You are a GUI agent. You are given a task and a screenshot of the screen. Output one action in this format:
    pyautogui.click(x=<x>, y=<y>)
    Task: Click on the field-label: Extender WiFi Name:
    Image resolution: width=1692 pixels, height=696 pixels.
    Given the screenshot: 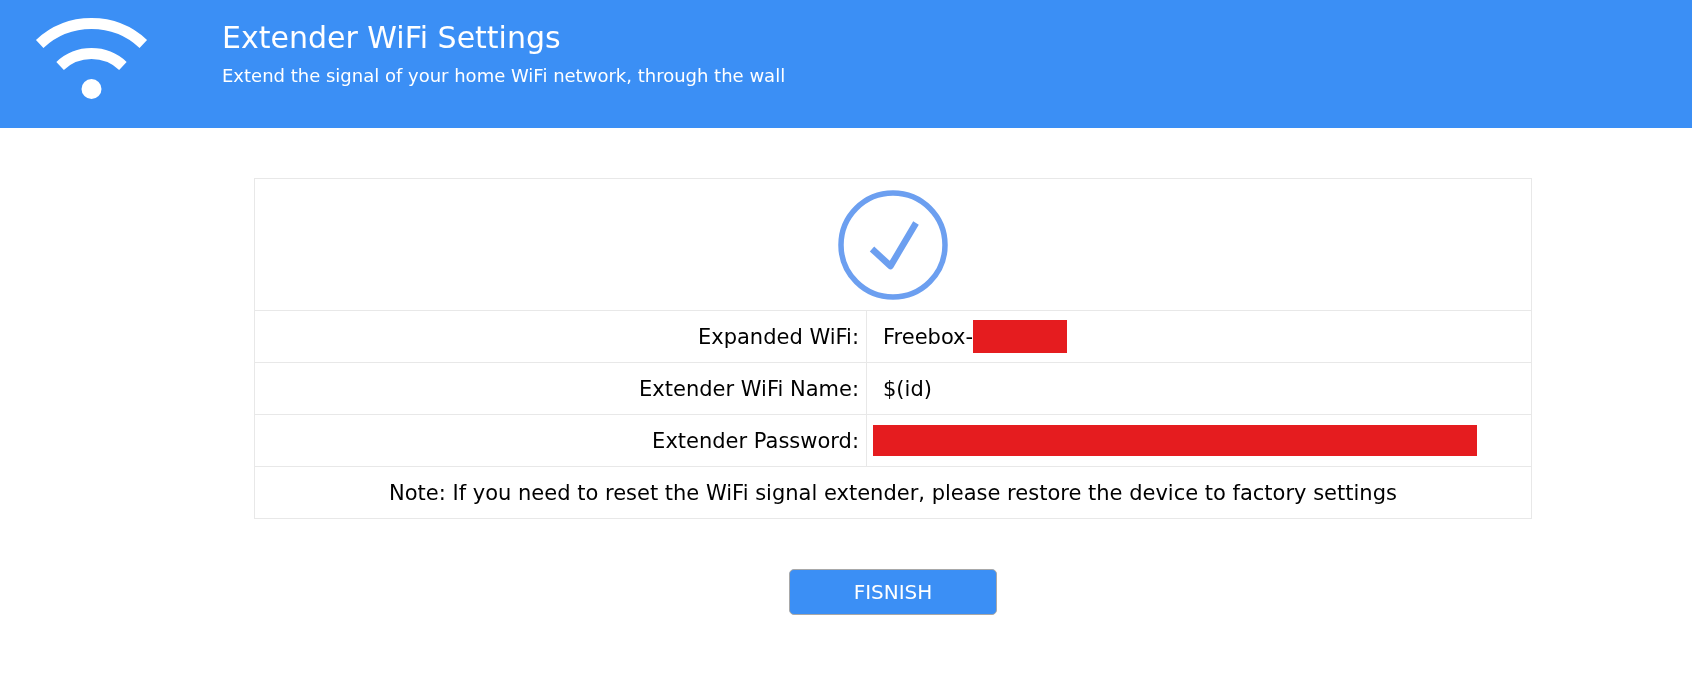 What is the action you would take?
    pyautogui.click(x=749, y=388)
    